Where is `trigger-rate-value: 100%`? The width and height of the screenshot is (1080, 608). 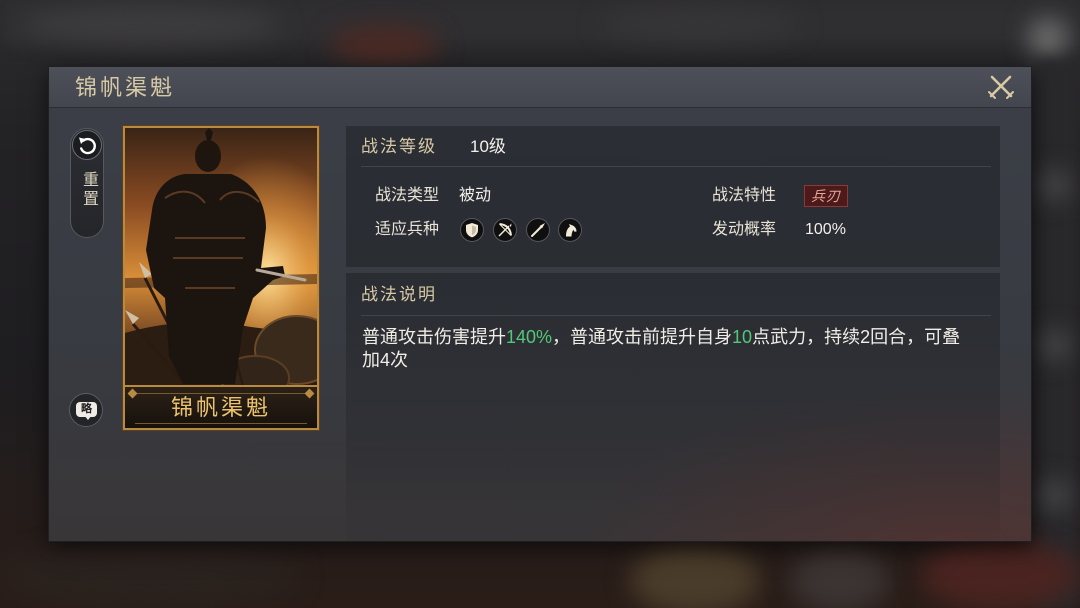
trigger-rate-value: 100% is located at coordinates (825, 229).